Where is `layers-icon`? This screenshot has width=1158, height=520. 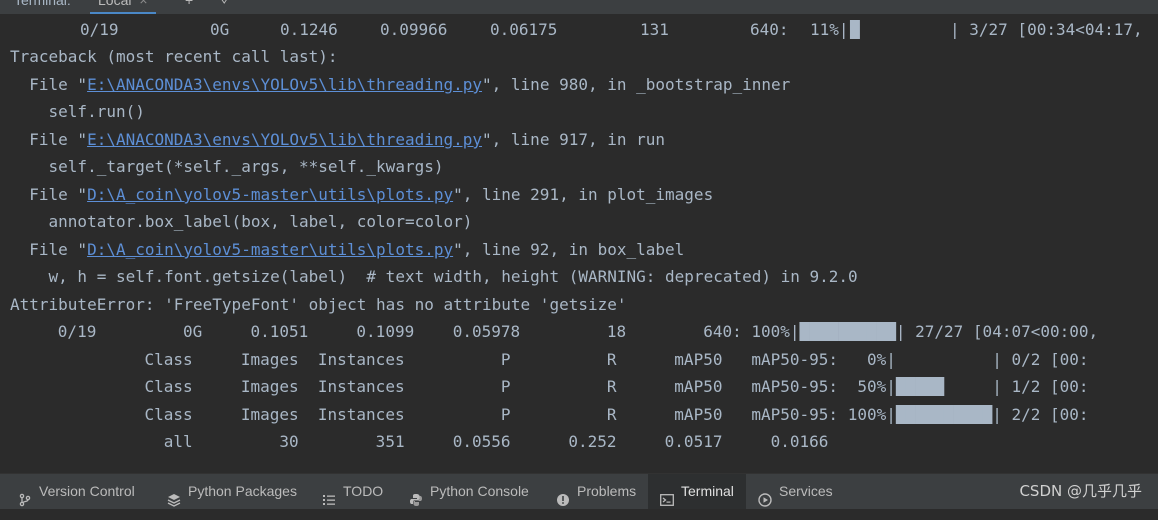
layers-icon is located at coordinates (174, 496).